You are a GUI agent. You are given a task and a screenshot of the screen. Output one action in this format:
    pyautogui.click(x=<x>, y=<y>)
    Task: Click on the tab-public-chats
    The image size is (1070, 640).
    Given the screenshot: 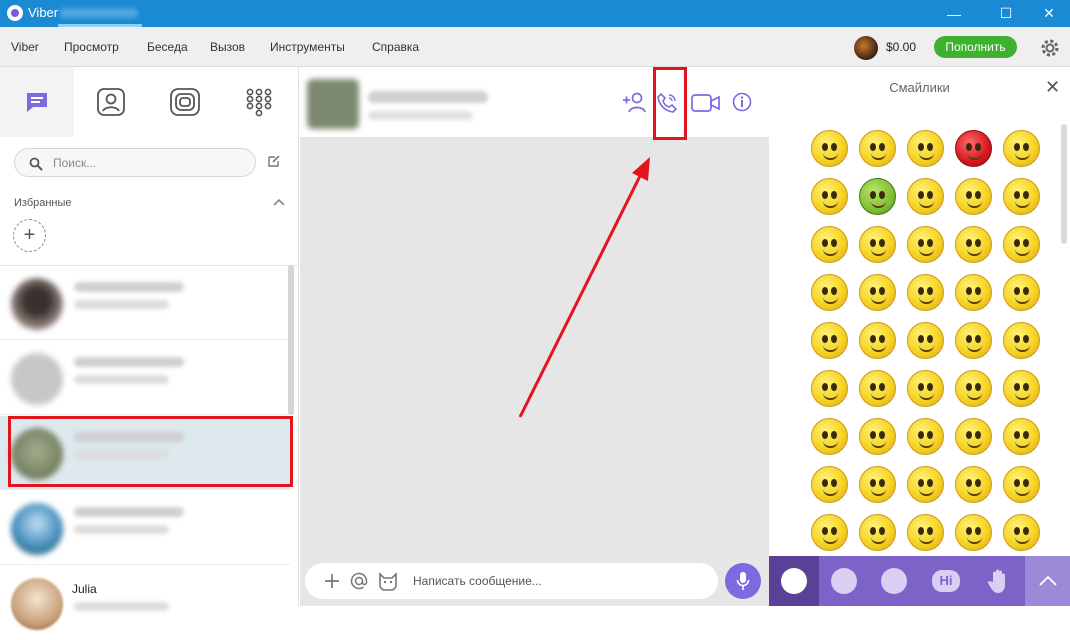 What is the action you would take?
    pyautogui.click(x=185, y=102)
    